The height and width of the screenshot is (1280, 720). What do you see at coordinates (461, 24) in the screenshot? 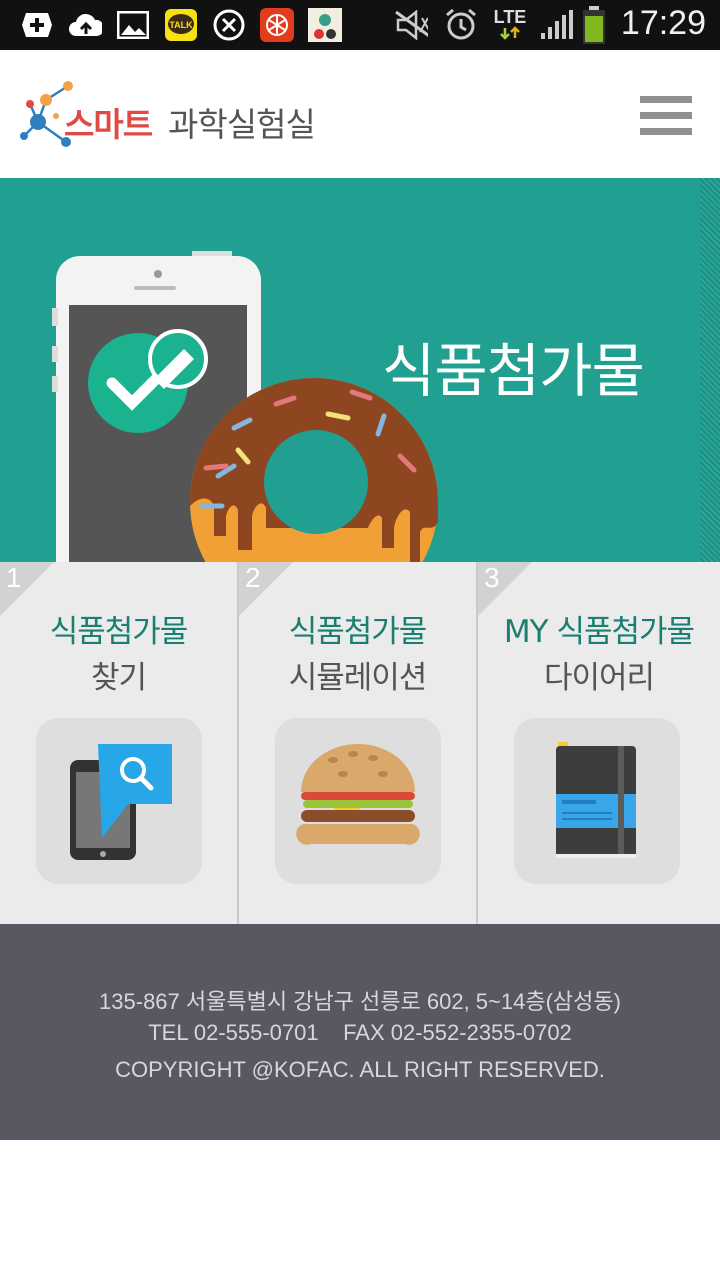
I see `alarm-icon` at bounding box center [461, 24].